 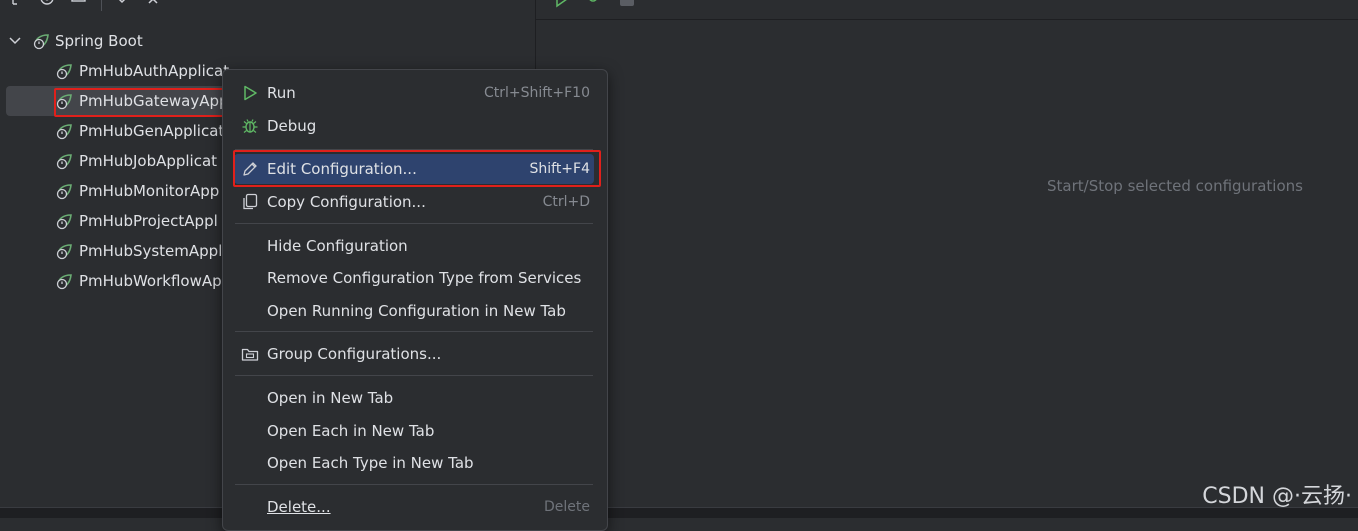 What do you see at coordinates (424, 278) in the screenshot?
I see `menu-item-label: Remove Configuration Type from Services` at bounding box center [424, 278].